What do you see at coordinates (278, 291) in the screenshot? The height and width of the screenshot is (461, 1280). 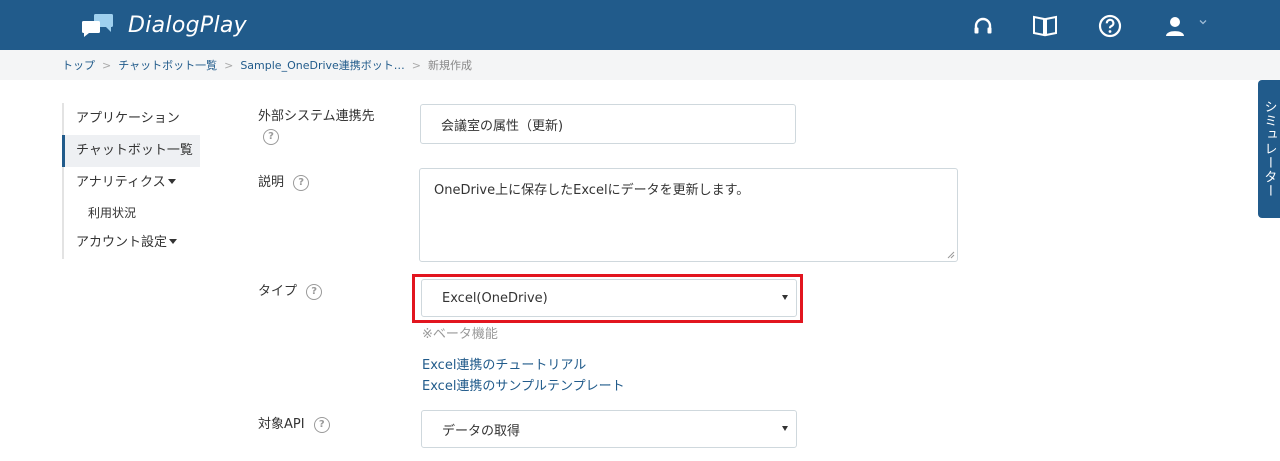 I see `field-label-text: タイプ` at bounding box center [278, 291].